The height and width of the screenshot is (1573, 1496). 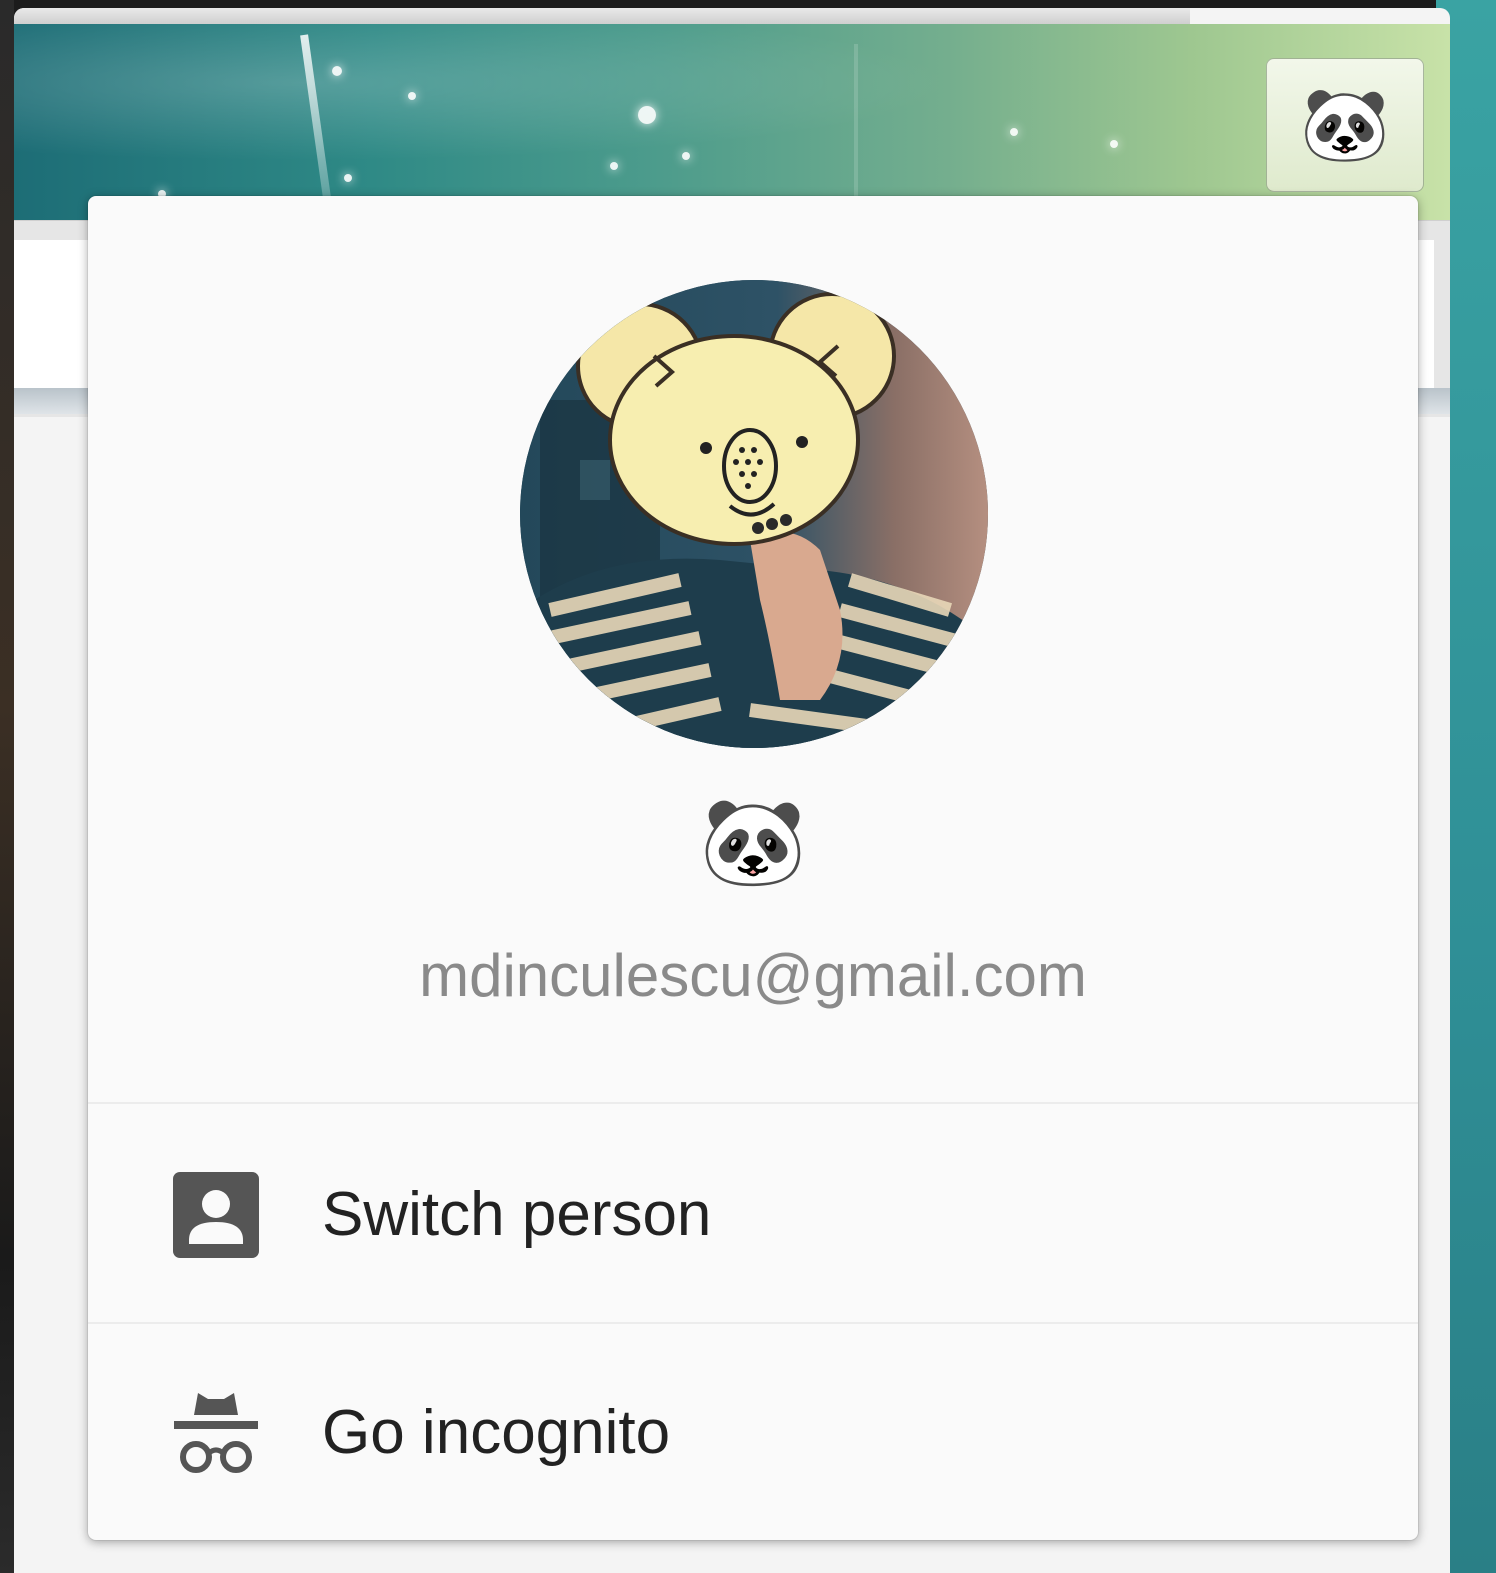 I want to click on switch-person-item: Switch person, so click(x=753, y=1215).